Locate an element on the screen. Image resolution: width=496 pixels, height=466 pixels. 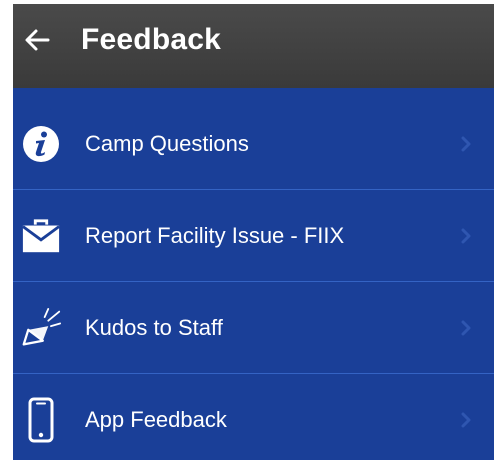
menu-item-label: App Feedback is located at coordinates (156, 419).